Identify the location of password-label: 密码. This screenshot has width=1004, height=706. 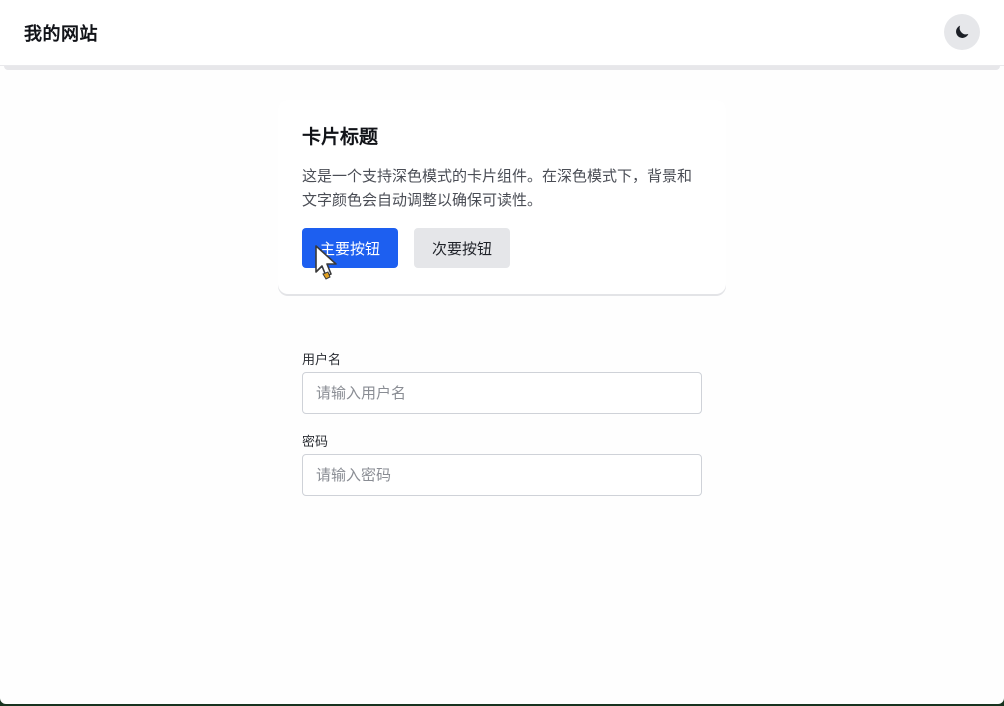
(315, 442).